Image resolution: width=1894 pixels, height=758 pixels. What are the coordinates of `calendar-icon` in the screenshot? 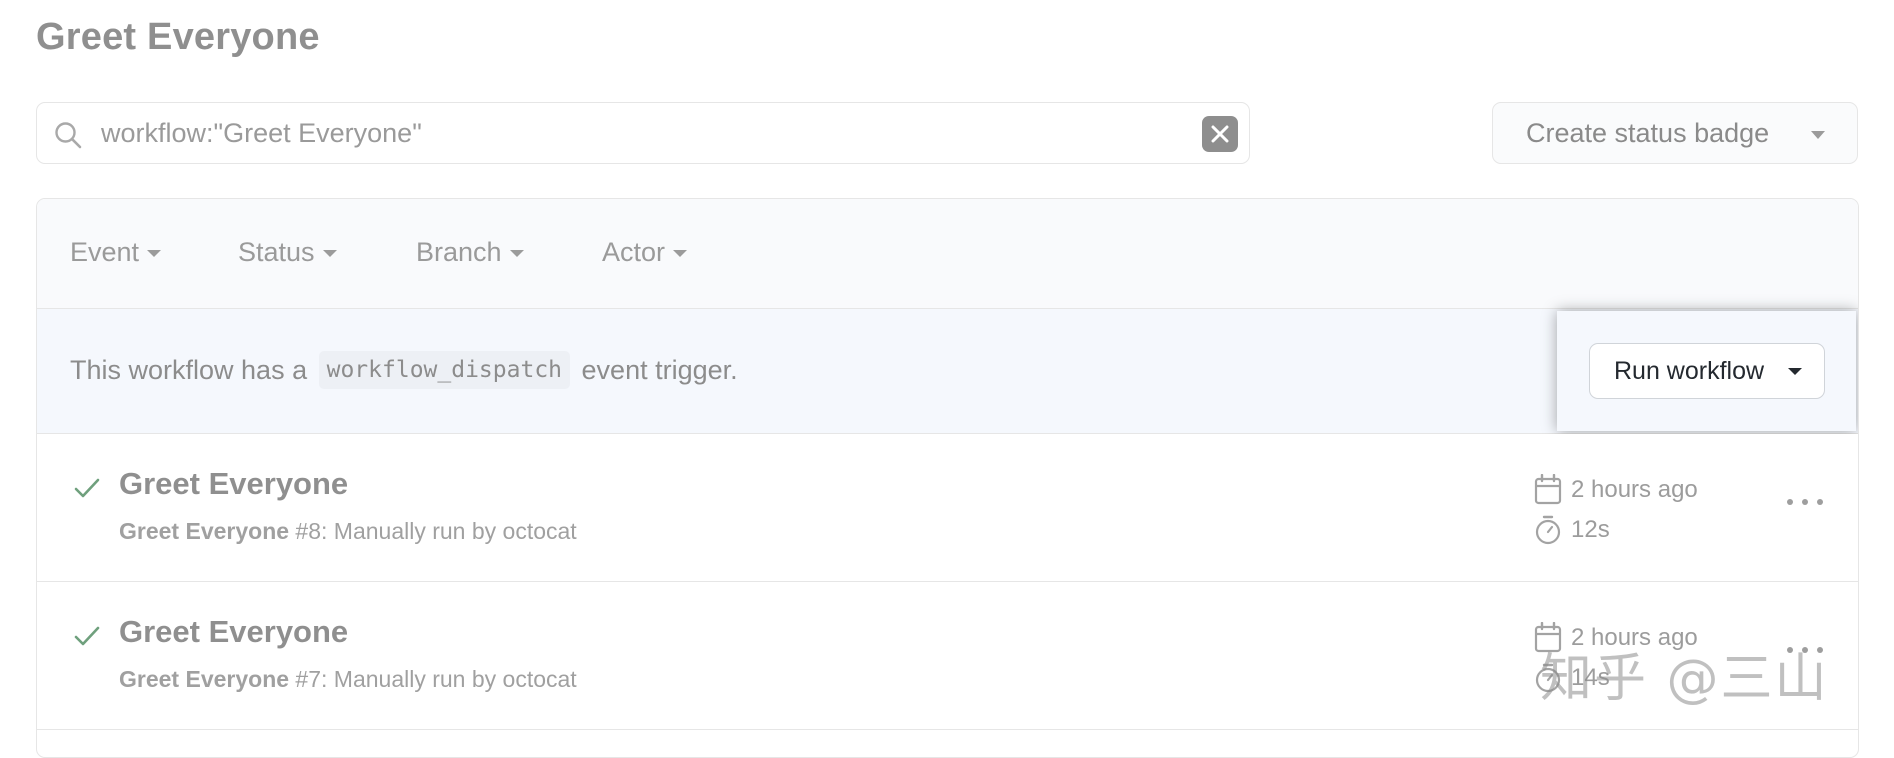 It's located at (1548, 489).